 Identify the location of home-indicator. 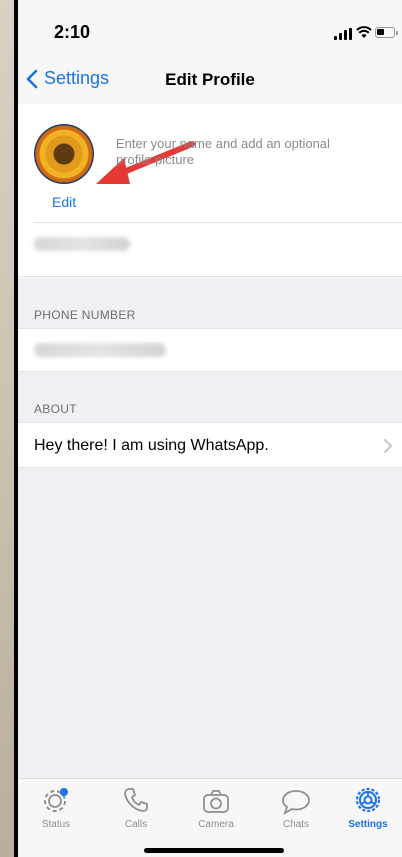
(214, 850).